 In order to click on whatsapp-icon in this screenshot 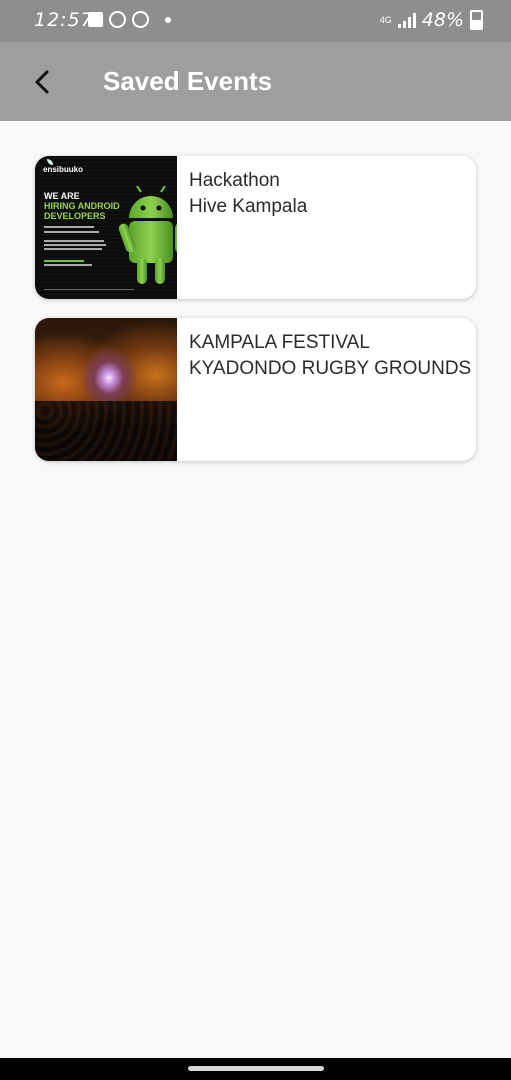, I will do `click(117, 19)`.